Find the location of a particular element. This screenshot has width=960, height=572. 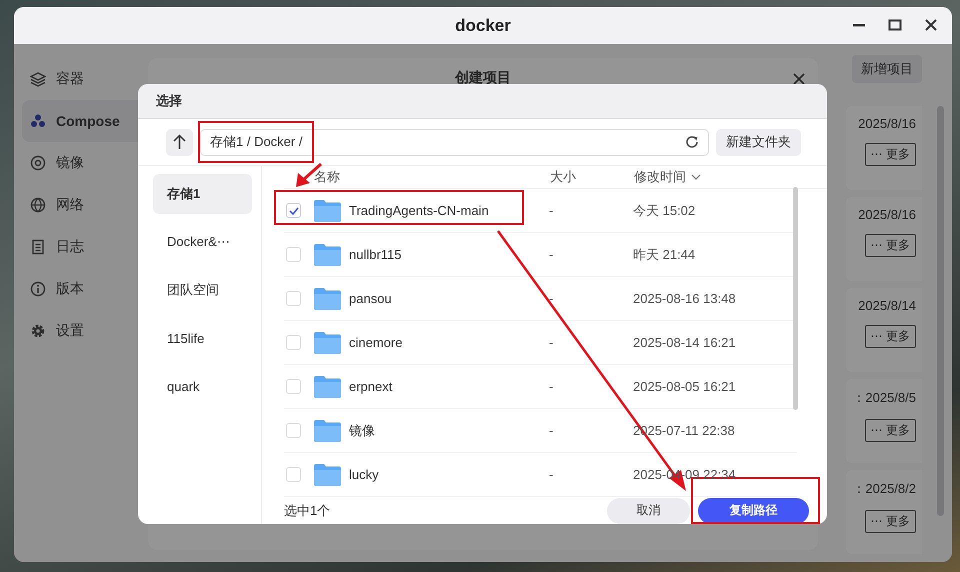

project-card: 2025/8/14 ⋯ 更多 is located at coordinates (884, 330).